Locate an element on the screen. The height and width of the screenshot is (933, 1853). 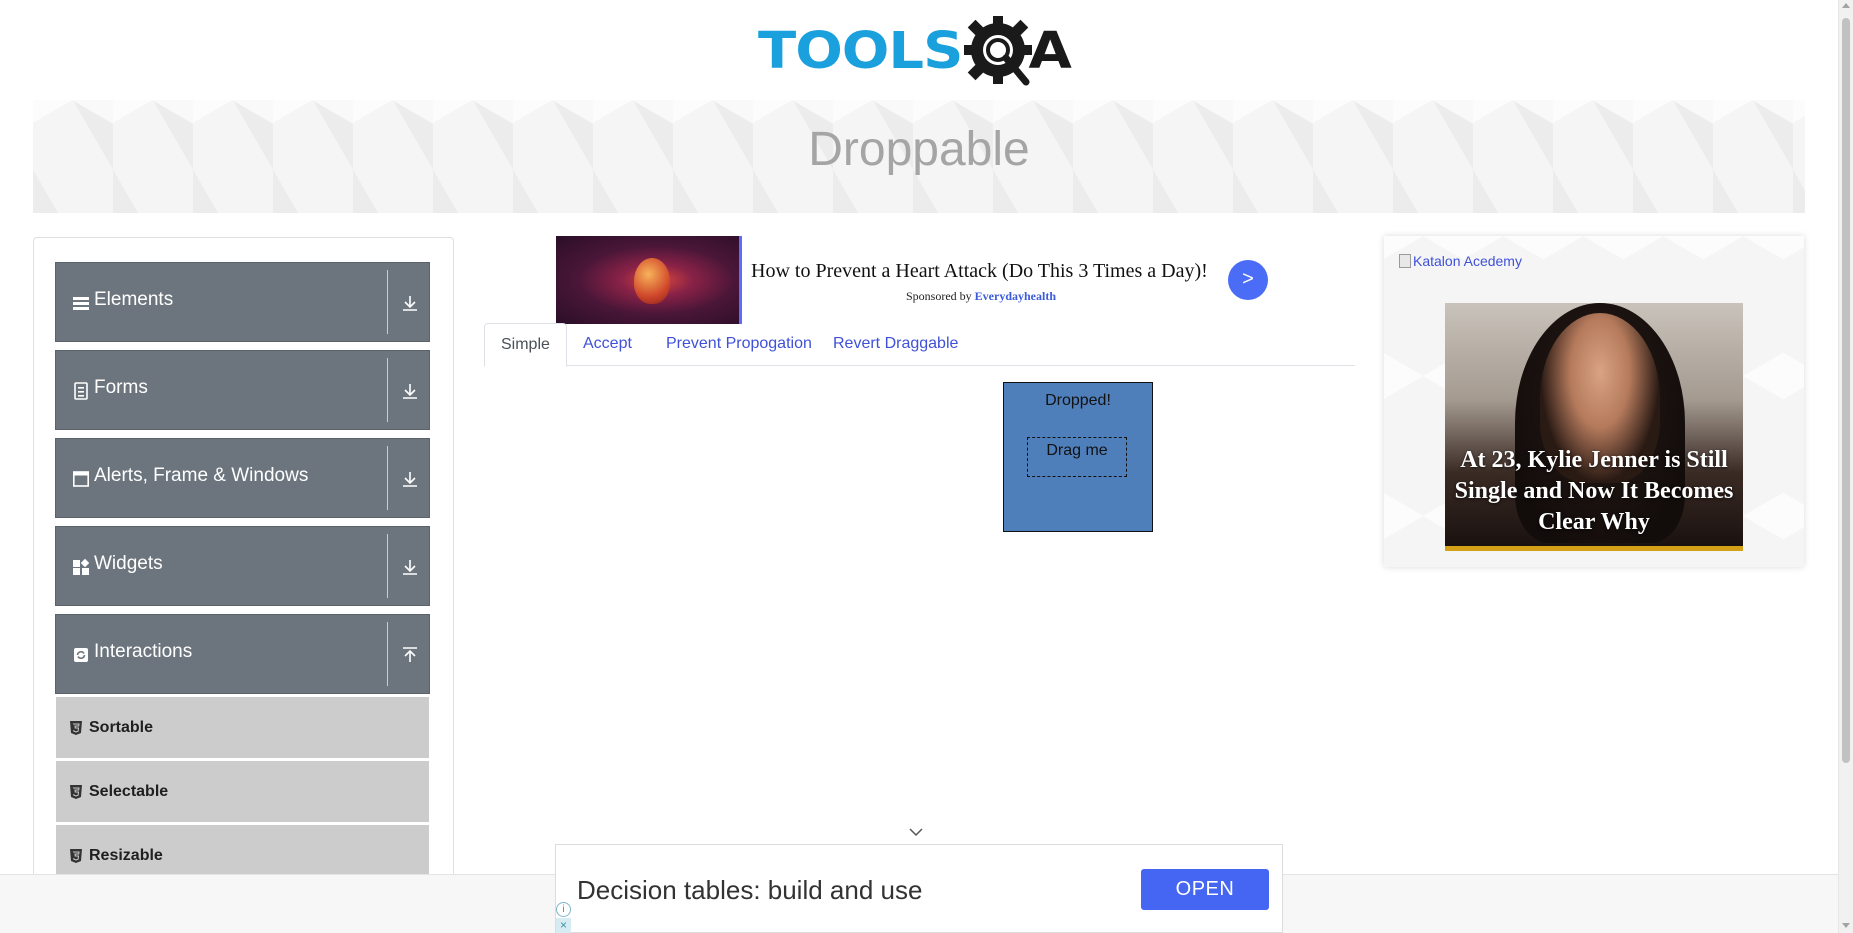
ad-sponsor-link: Everydayhealth is located at coordinates (1015, 296).